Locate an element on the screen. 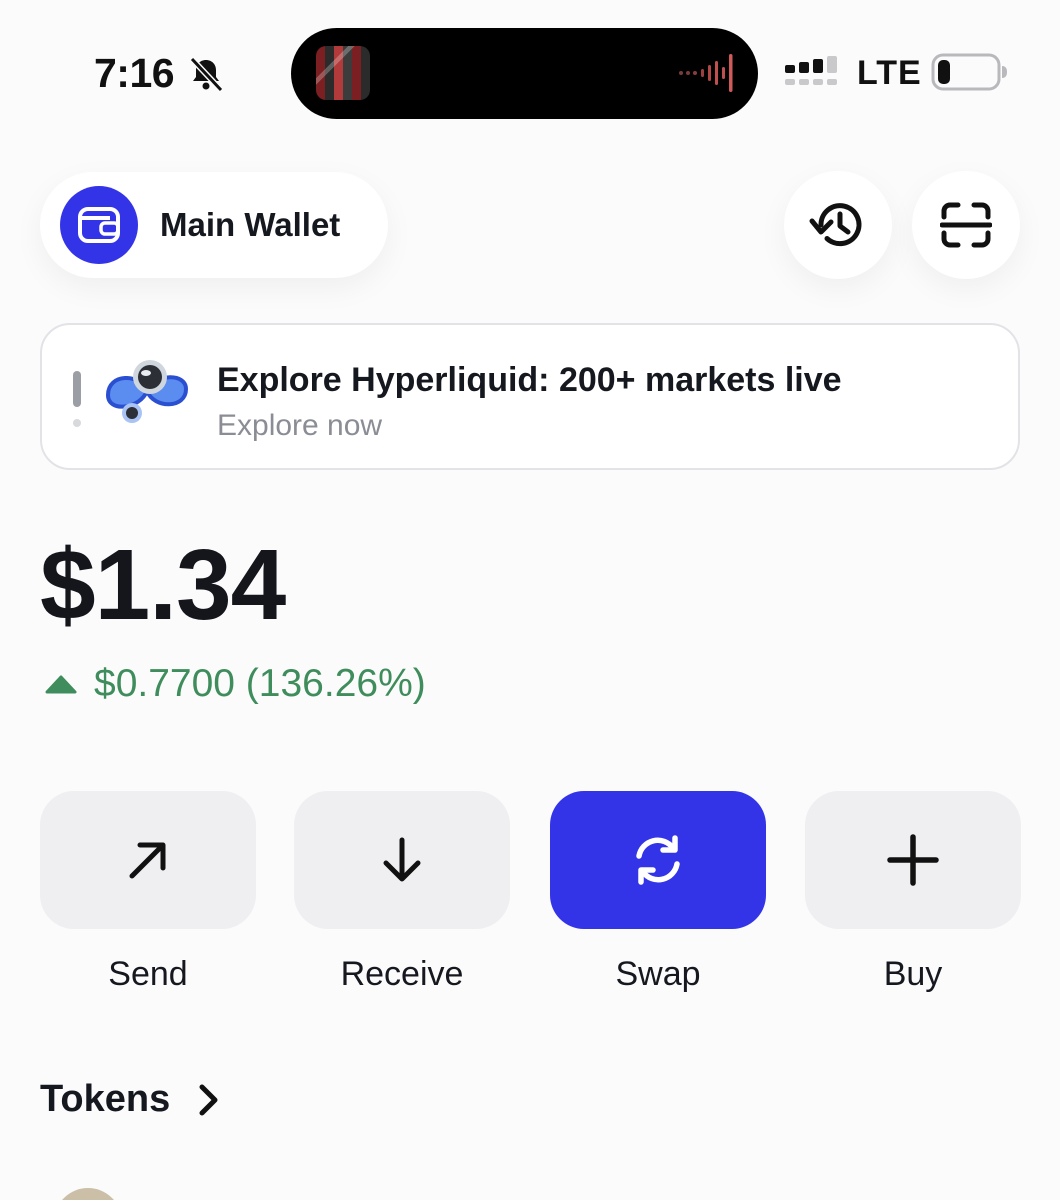 The height and width of the screenshot is (1200, 1060). network-type: LTE is located at coordinates (889, 73).